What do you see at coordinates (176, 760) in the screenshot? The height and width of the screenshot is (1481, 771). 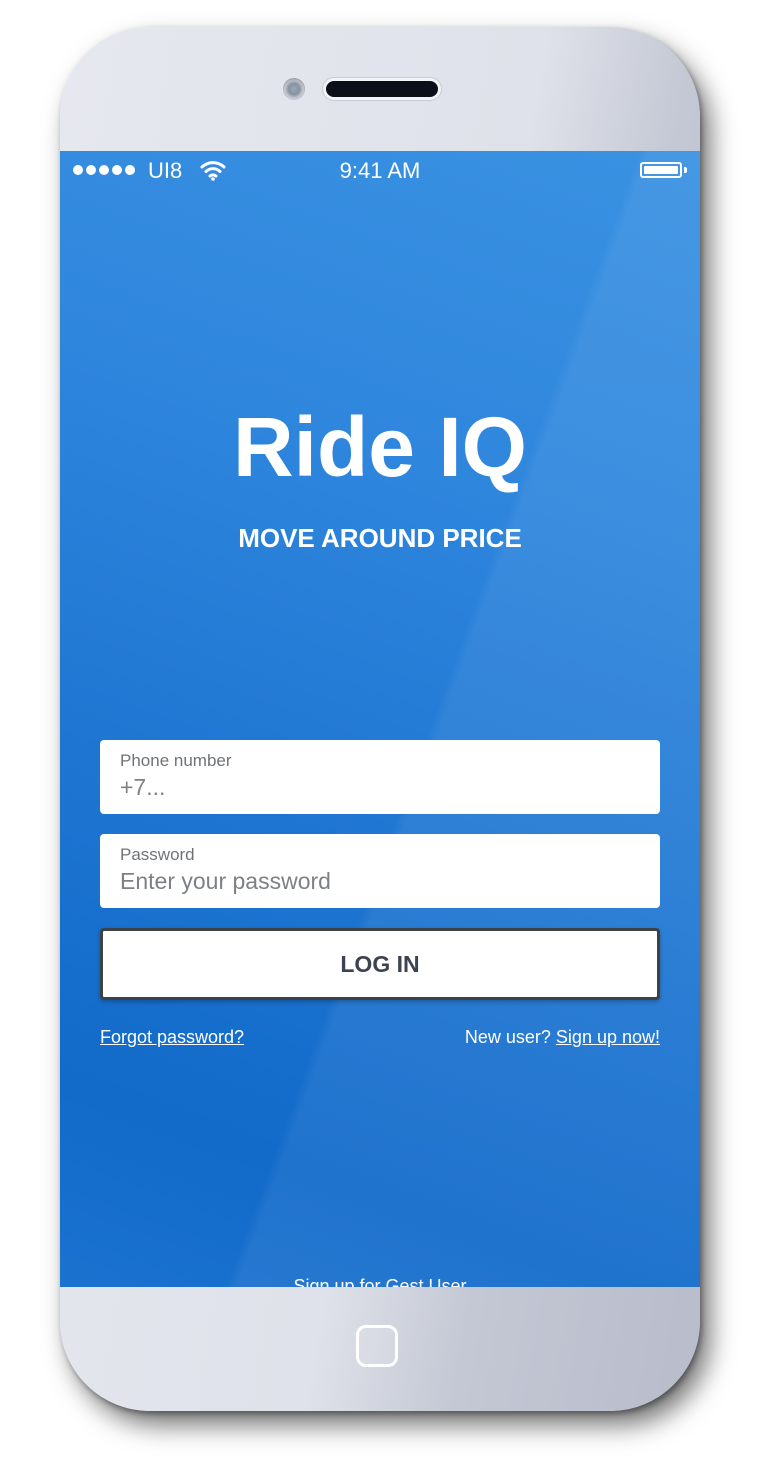 I see `phone-field-label: Phone number` at bounding box center [176, 760].